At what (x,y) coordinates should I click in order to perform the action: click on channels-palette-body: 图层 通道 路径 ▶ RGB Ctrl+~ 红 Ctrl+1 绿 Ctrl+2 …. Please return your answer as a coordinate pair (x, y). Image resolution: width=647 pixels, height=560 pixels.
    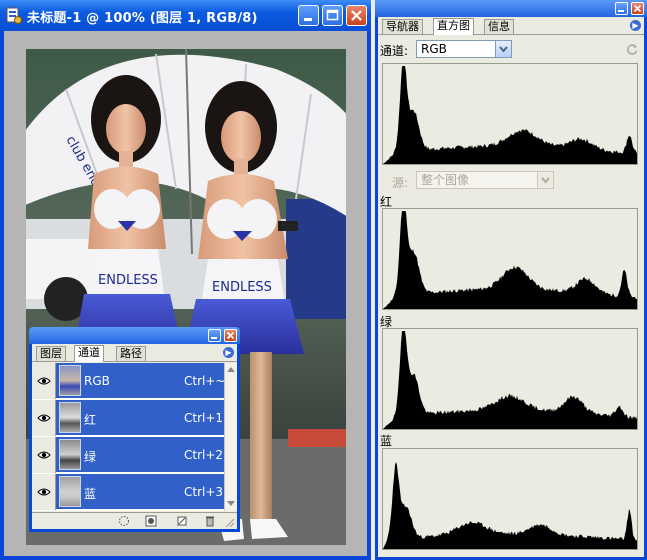
    Looking at the image, I should click on (134, 436).